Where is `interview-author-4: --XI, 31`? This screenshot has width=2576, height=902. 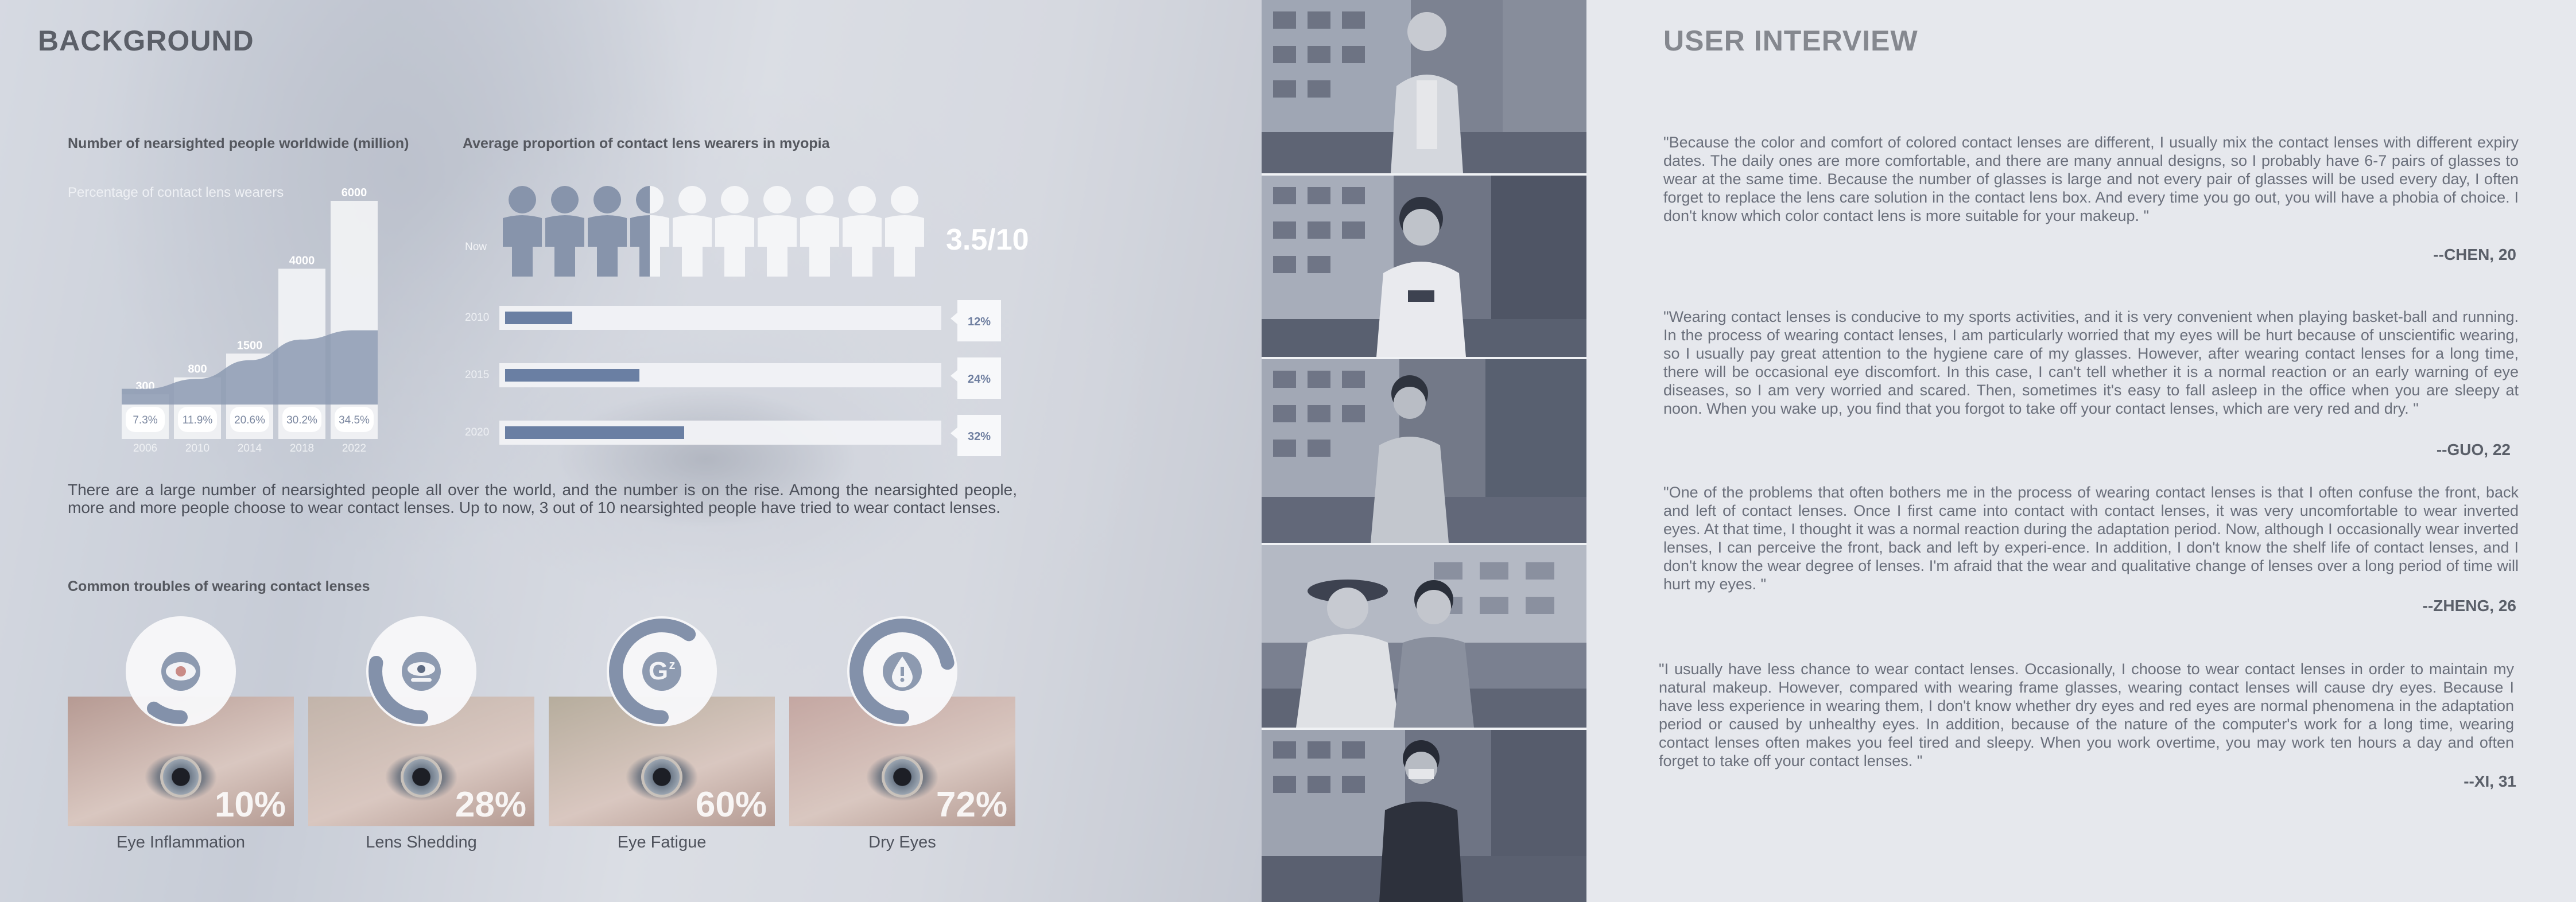
interview-author-4: --XI, 31 is located at coordinates (2490, 781).